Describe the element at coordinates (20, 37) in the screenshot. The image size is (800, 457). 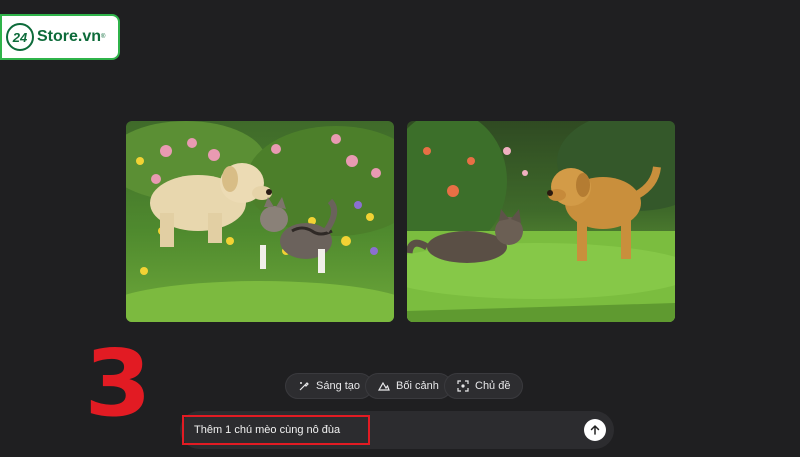
I see `logo-badge: 24` at that location.